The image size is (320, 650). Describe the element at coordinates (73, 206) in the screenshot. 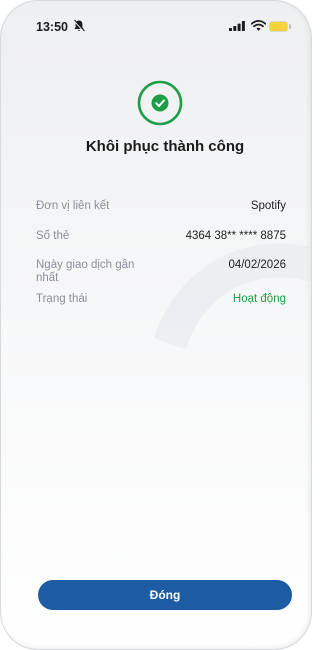

I see `detail-label: Đơn vị liên kết` at that location.